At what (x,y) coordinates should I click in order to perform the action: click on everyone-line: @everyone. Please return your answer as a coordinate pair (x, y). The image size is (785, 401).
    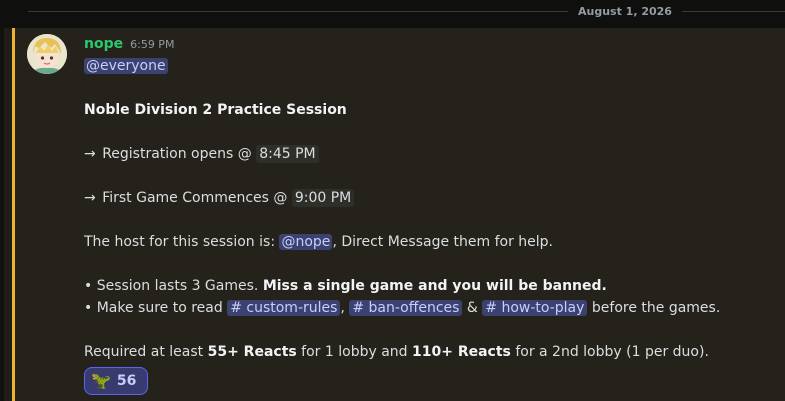
    Looking at the image, I should click on (429, 66).